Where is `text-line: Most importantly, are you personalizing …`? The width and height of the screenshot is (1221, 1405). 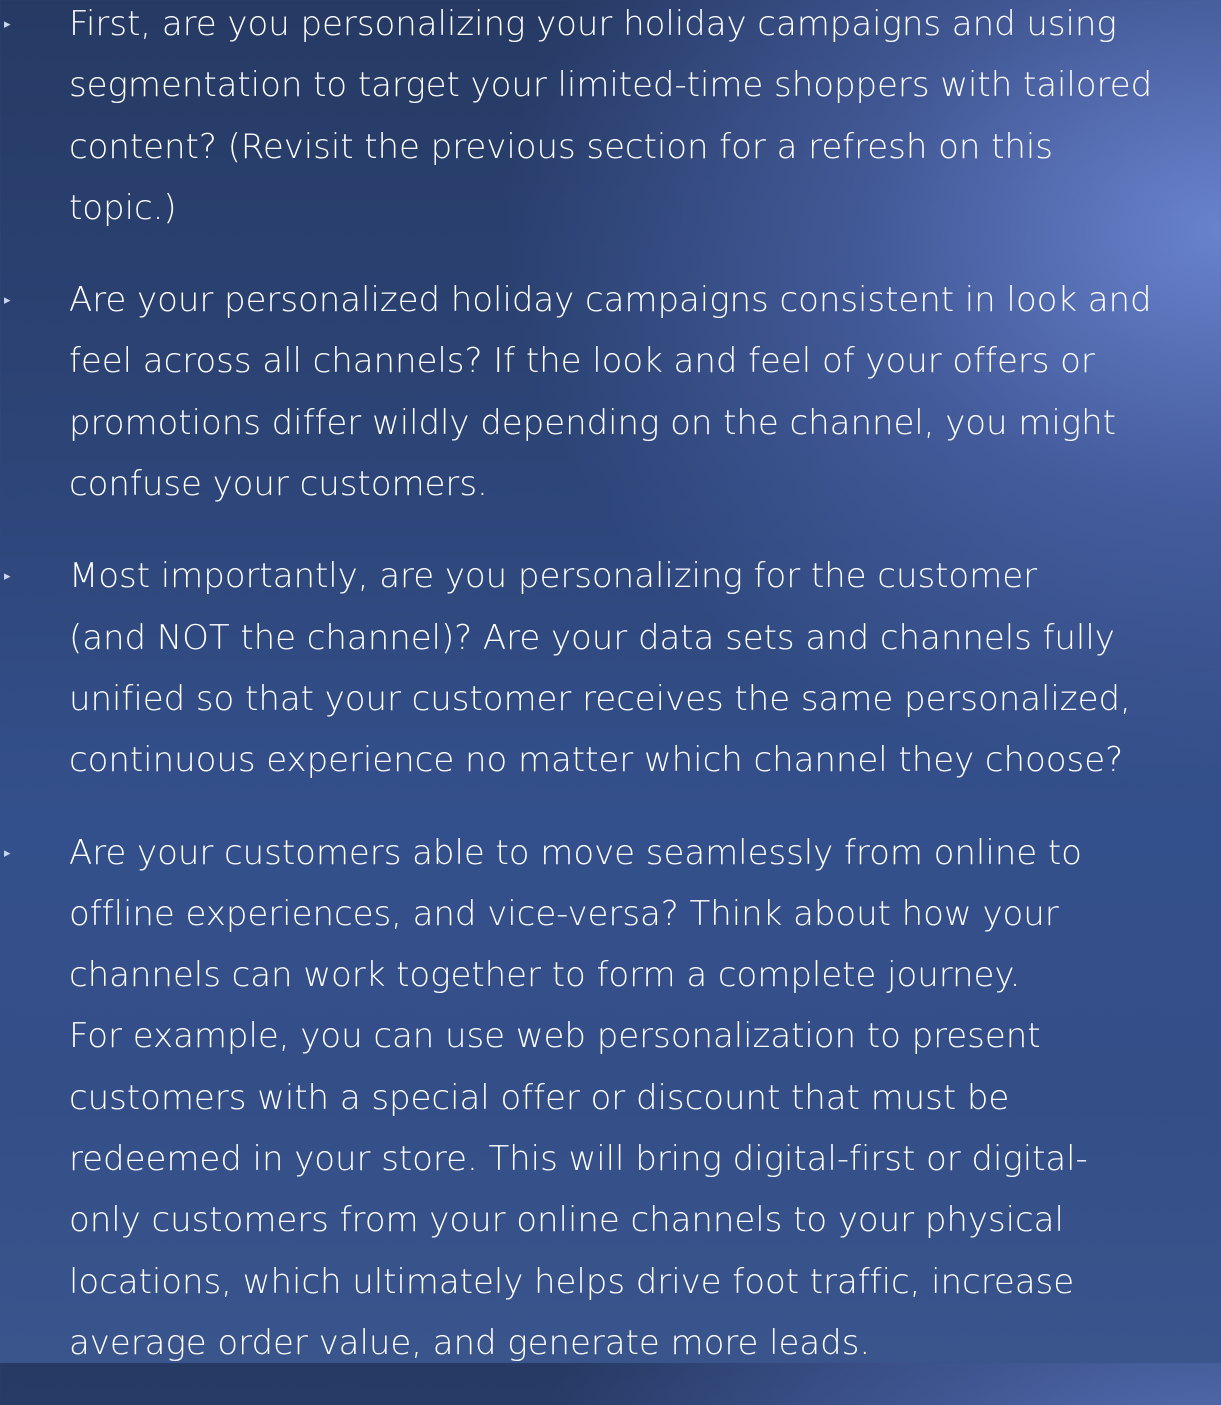 text-line: Most importantly, are you personalizing … is located at coordinates (553, 576).